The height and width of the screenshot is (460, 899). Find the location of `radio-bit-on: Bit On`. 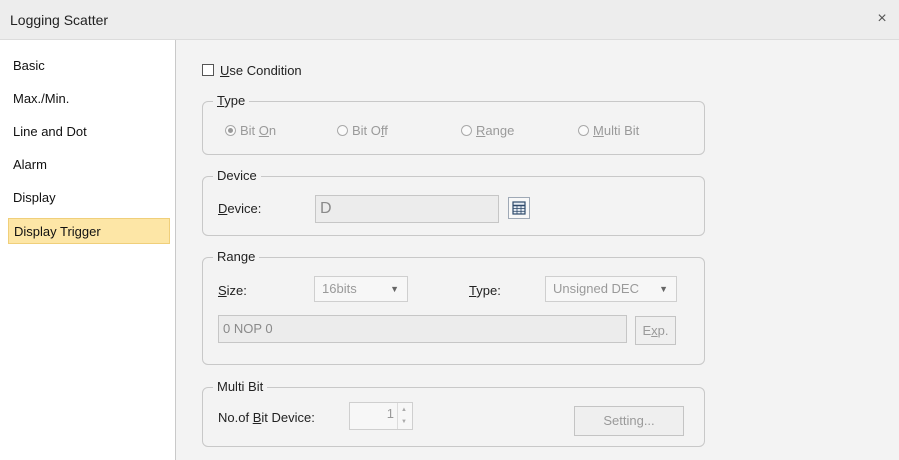

radio-bit-on: Bit On is located at coordinates (250, 130).